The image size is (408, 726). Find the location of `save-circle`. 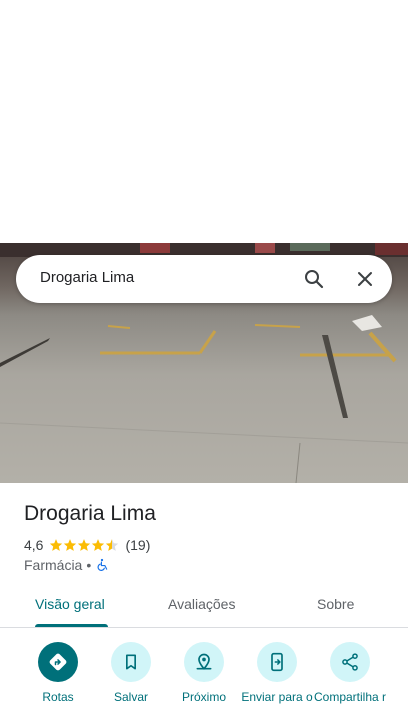

save-circle is located at coordinates (131, 662).